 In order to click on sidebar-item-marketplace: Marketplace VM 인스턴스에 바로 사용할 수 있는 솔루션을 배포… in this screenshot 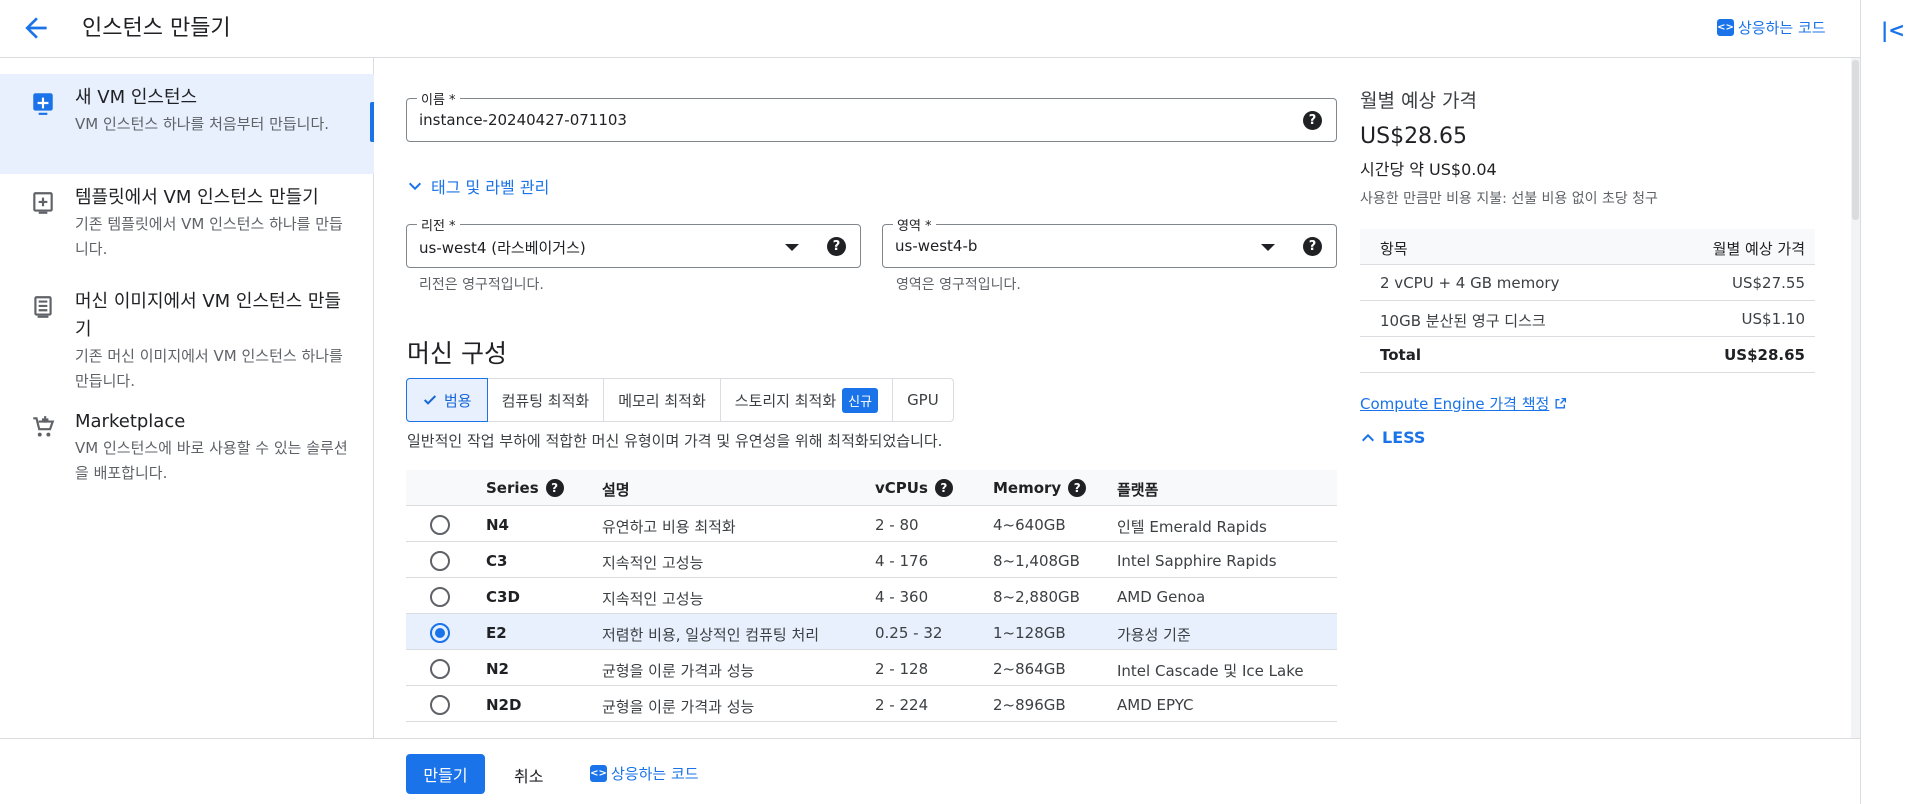, I will do `click(187, 443)`.